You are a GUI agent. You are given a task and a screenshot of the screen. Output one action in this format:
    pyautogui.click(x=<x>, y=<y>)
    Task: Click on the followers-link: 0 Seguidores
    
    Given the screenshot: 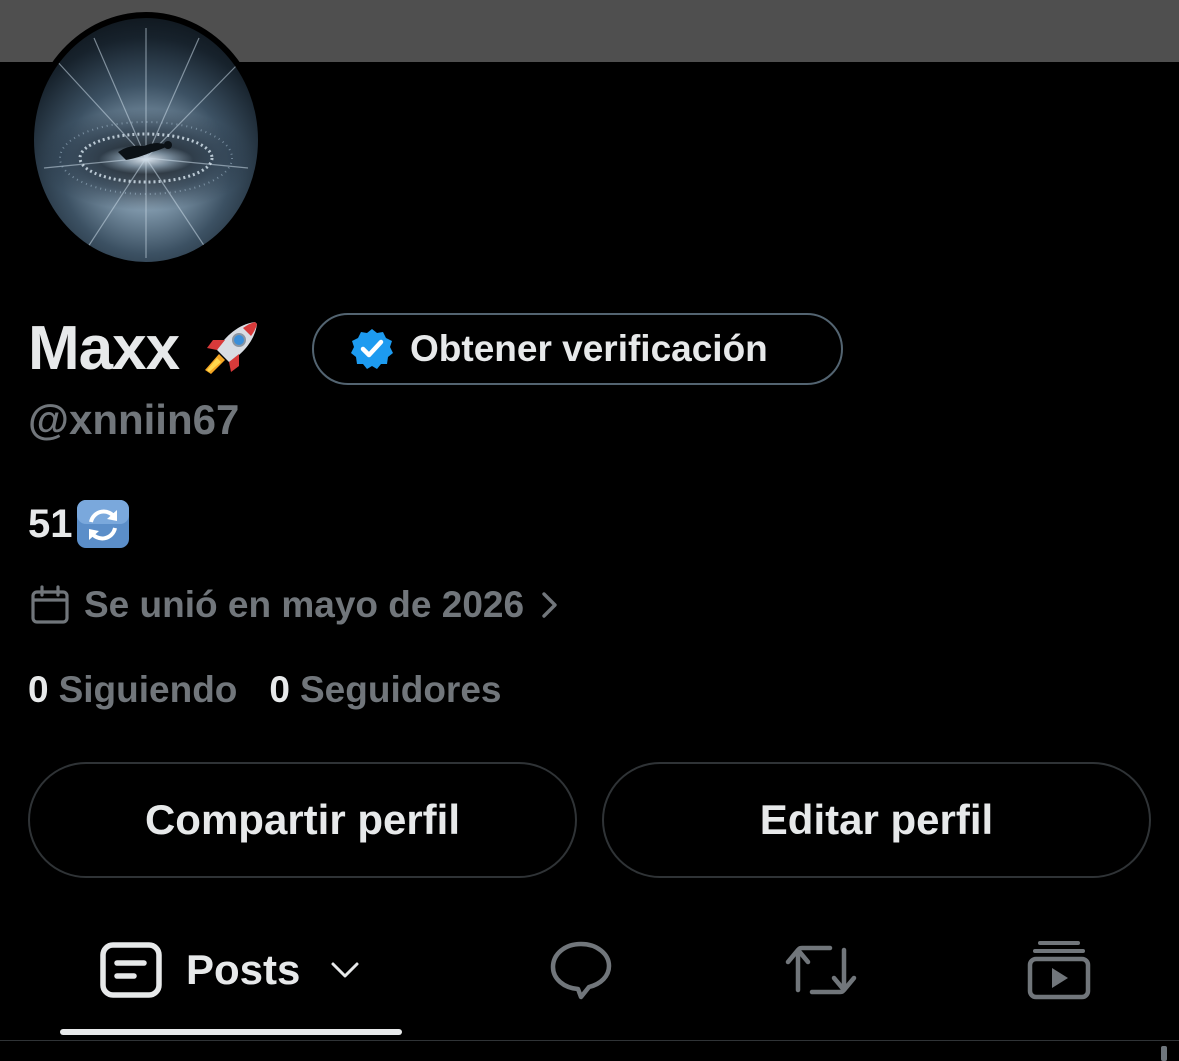 What is the action you would take?
    pyautogui.click(x=385, y=690)
    